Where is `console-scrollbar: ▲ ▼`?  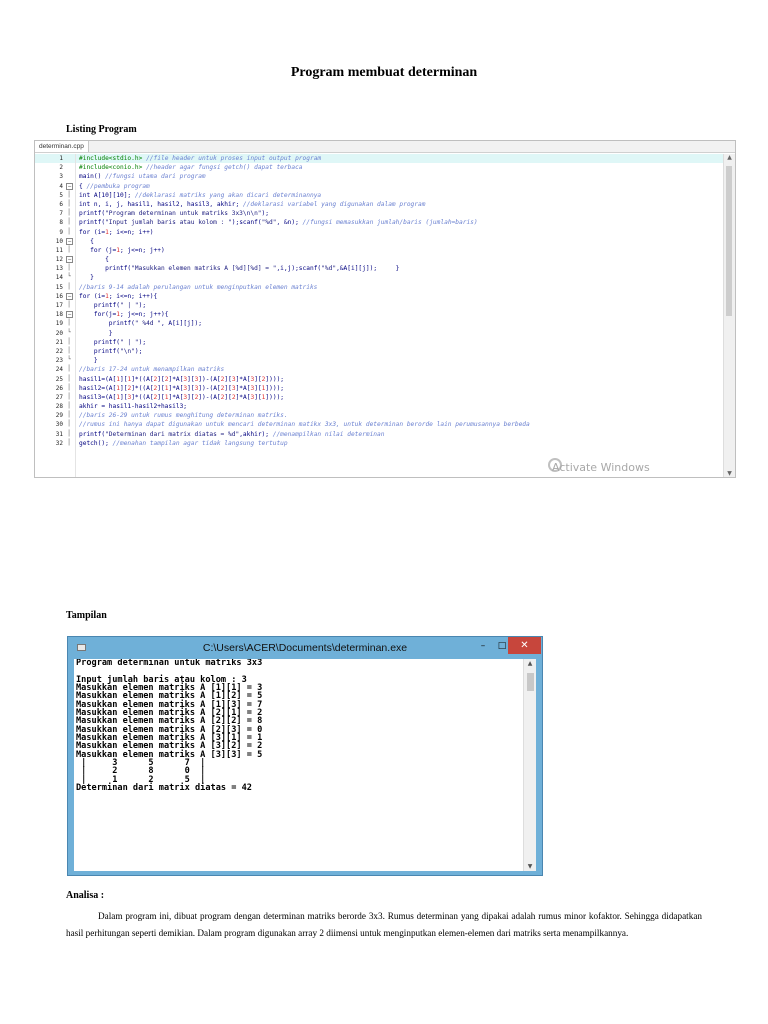
console-scrollbar: ▲ ▼ is located at coordinates (529, 765).